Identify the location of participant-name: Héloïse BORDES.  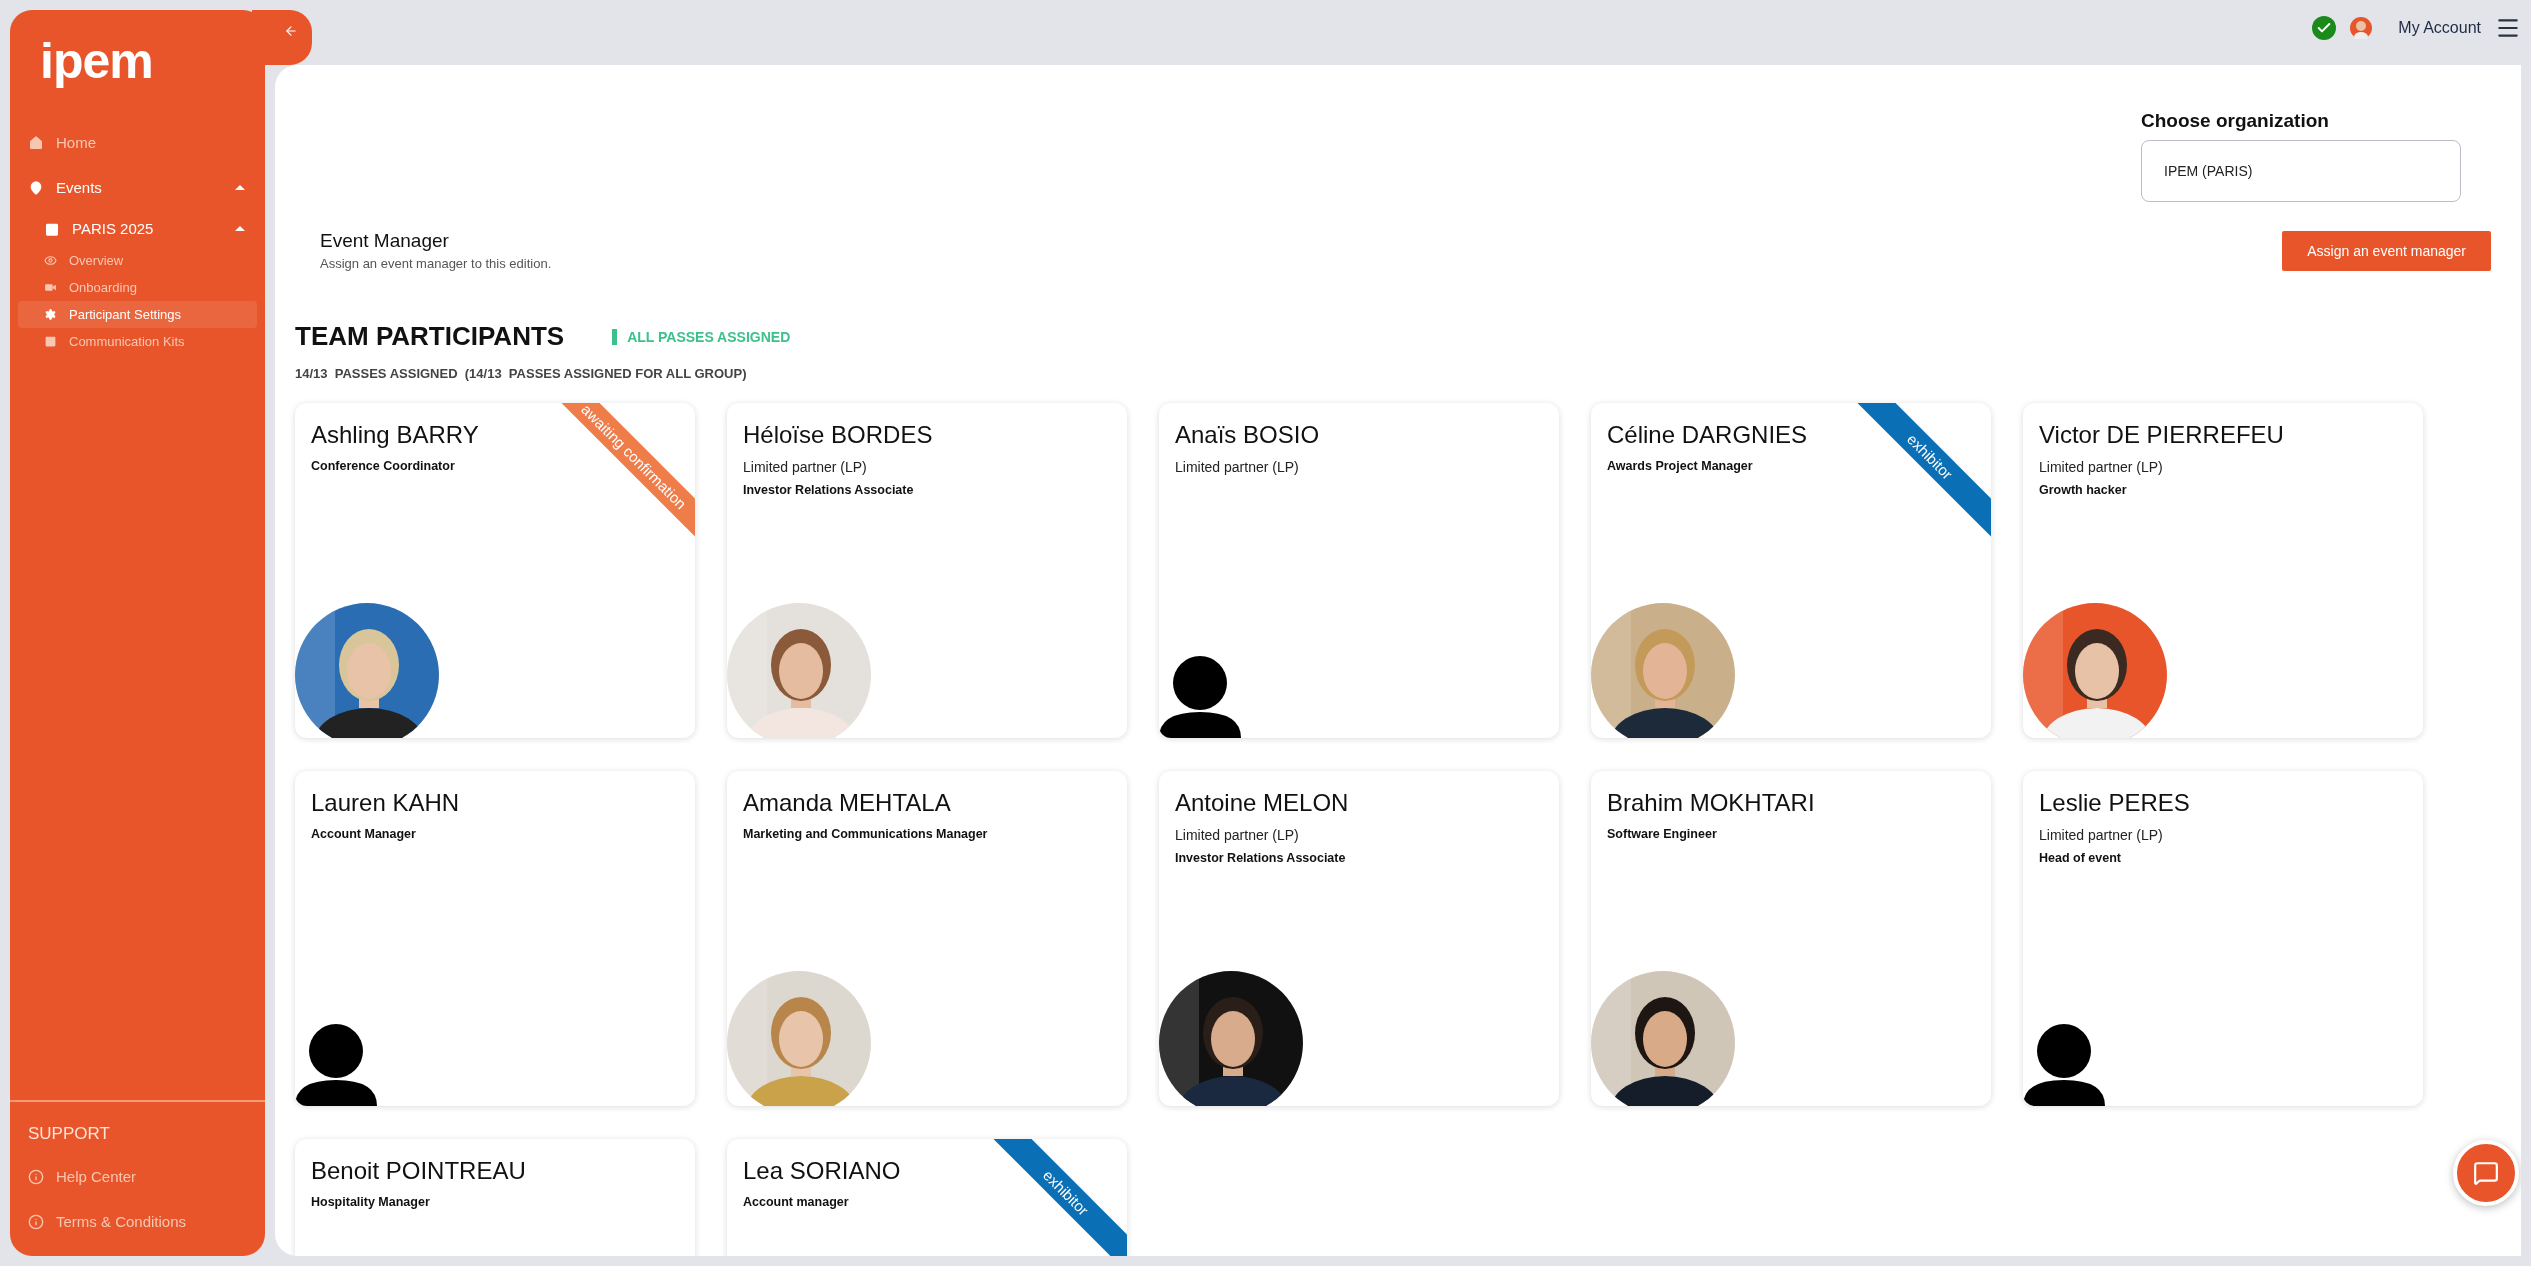
(838, 435).